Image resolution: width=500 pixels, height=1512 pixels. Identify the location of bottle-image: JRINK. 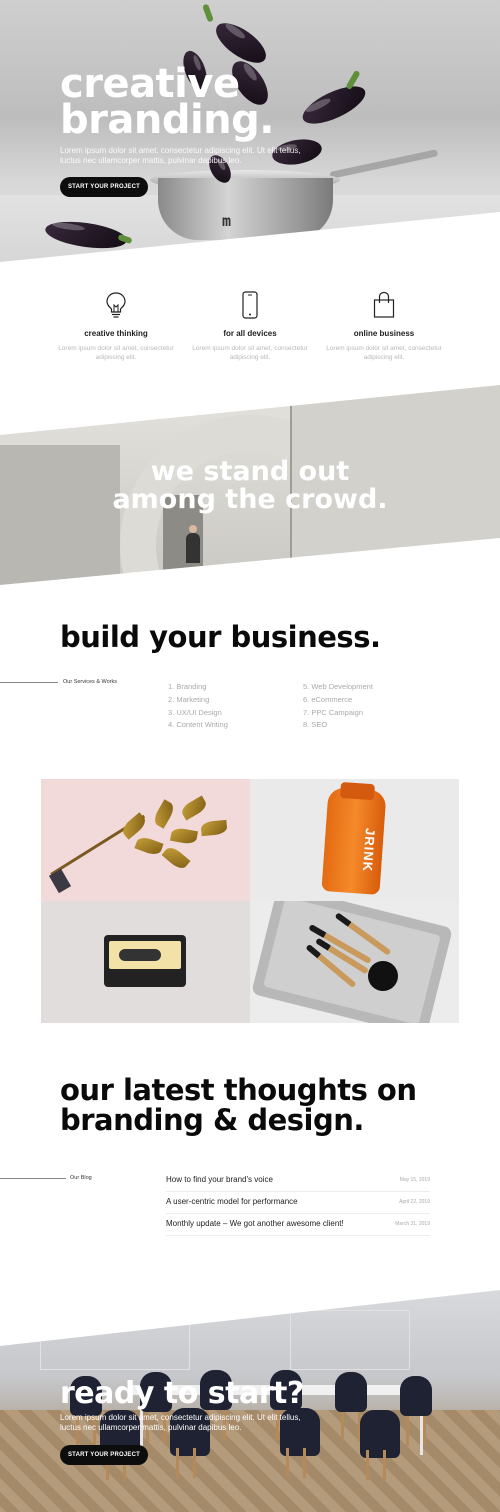
(354, 838).